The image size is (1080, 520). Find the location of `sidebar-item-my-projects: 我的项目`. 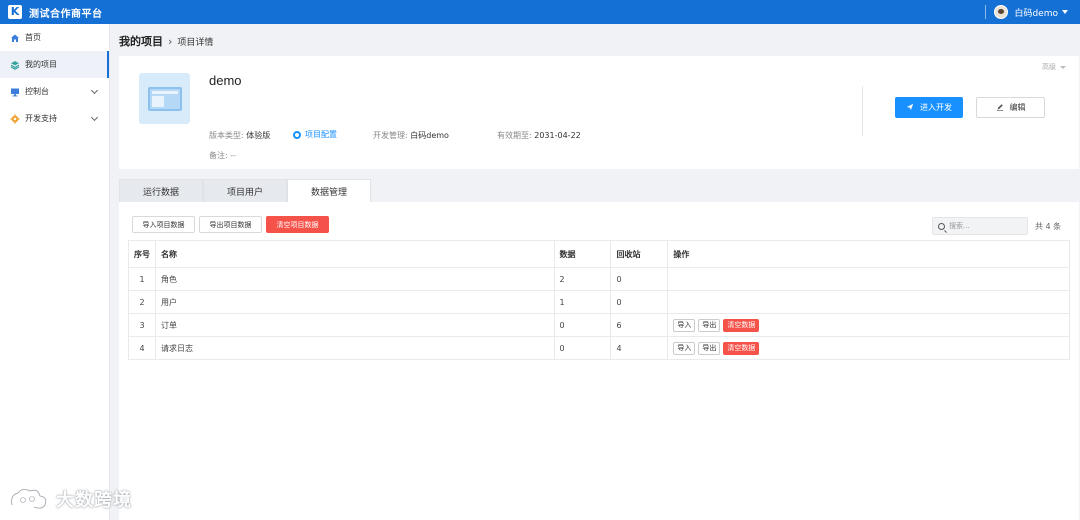

sidebar-item-my-projects: 我的项目 is located at coordinates (54, 64).